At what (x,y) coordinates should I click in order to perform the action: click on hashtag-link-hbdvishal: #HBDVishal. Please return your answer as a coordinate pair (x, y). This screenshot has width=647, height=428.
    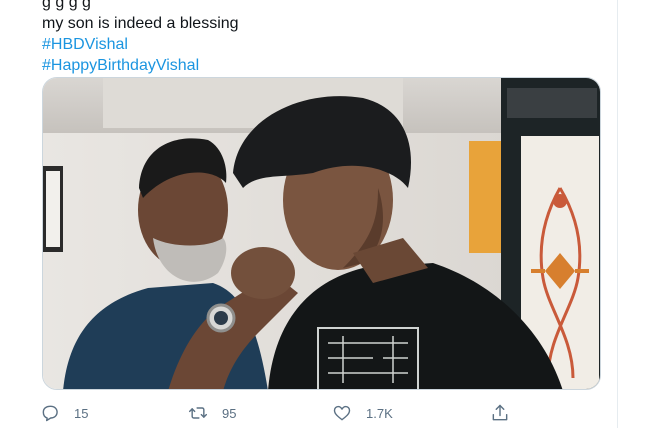
    Looking at the image, I should click on (322, 44).